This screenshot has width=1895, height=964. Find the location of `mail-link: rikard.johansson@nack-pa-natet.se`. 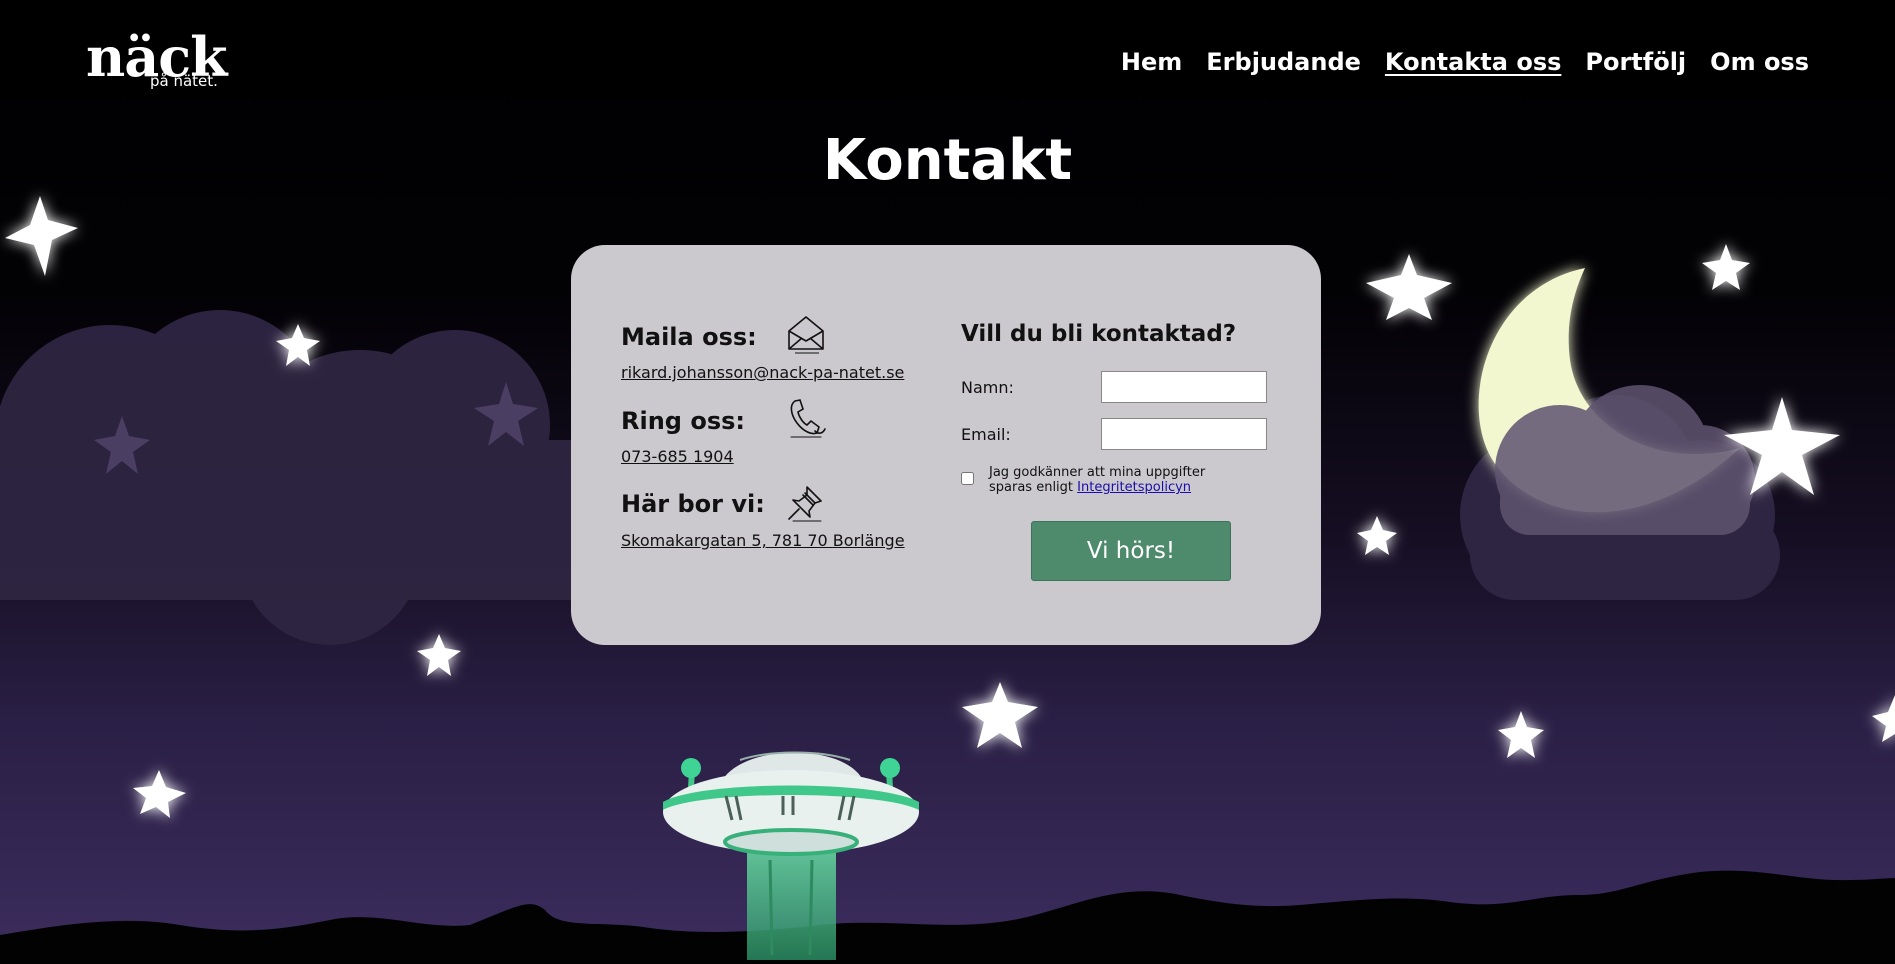

mail-link: rikard.johansson@nack-pa-natet.se is located at coordinates (762, 372).